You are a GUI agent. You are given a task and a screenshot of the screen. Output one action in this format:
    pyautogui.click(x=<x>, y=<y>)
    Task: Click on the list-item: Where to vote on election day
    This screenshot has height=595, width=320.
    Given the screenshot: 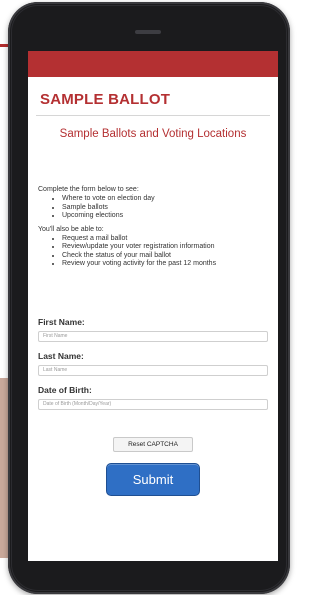 What is the action you would take?
    pyautogui.click(x=170, y=199)
    